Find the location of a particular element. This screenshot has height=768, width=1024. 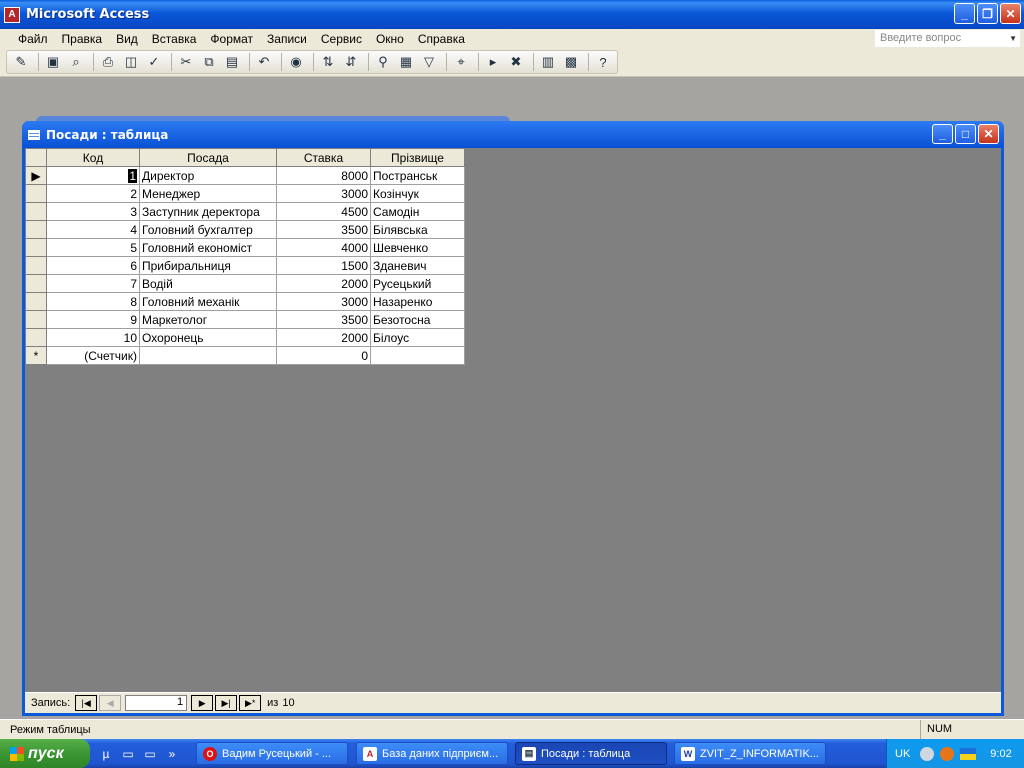

menu-help: Справка is located at coordinates (441, 39).